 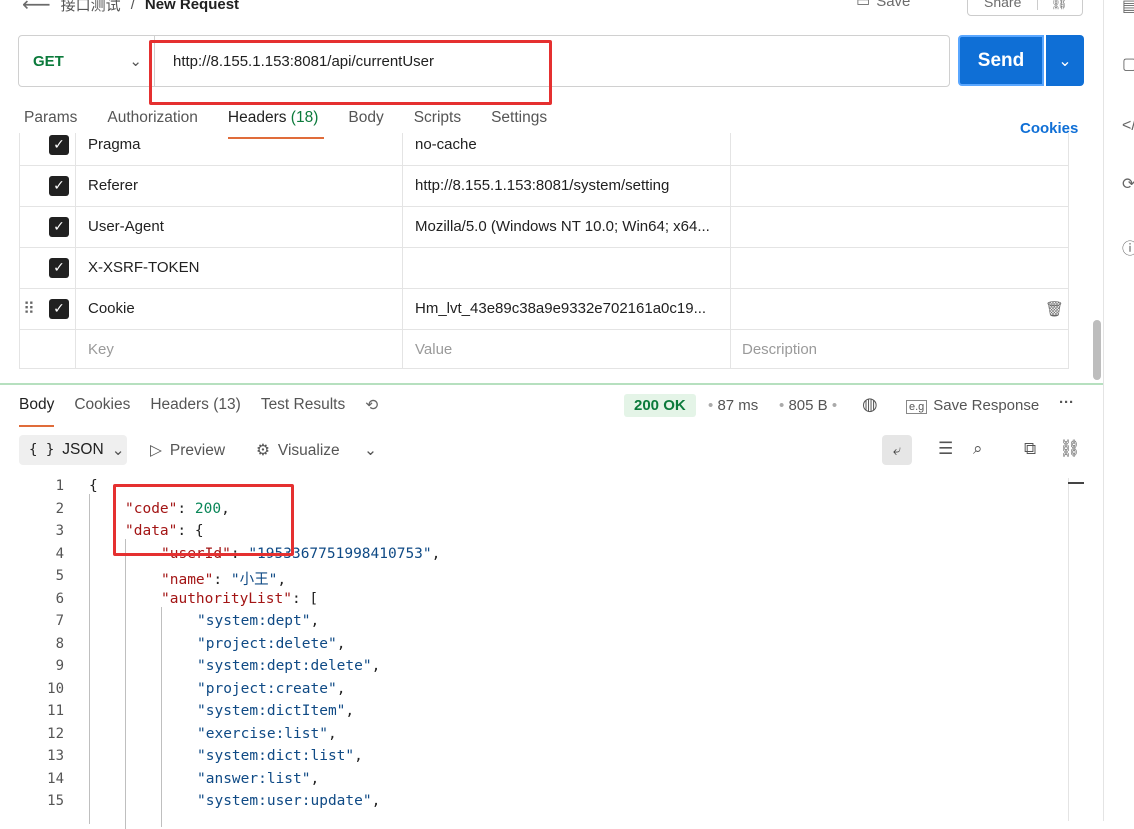 I want to click on method-value: GET, so click(x=48, y=61).